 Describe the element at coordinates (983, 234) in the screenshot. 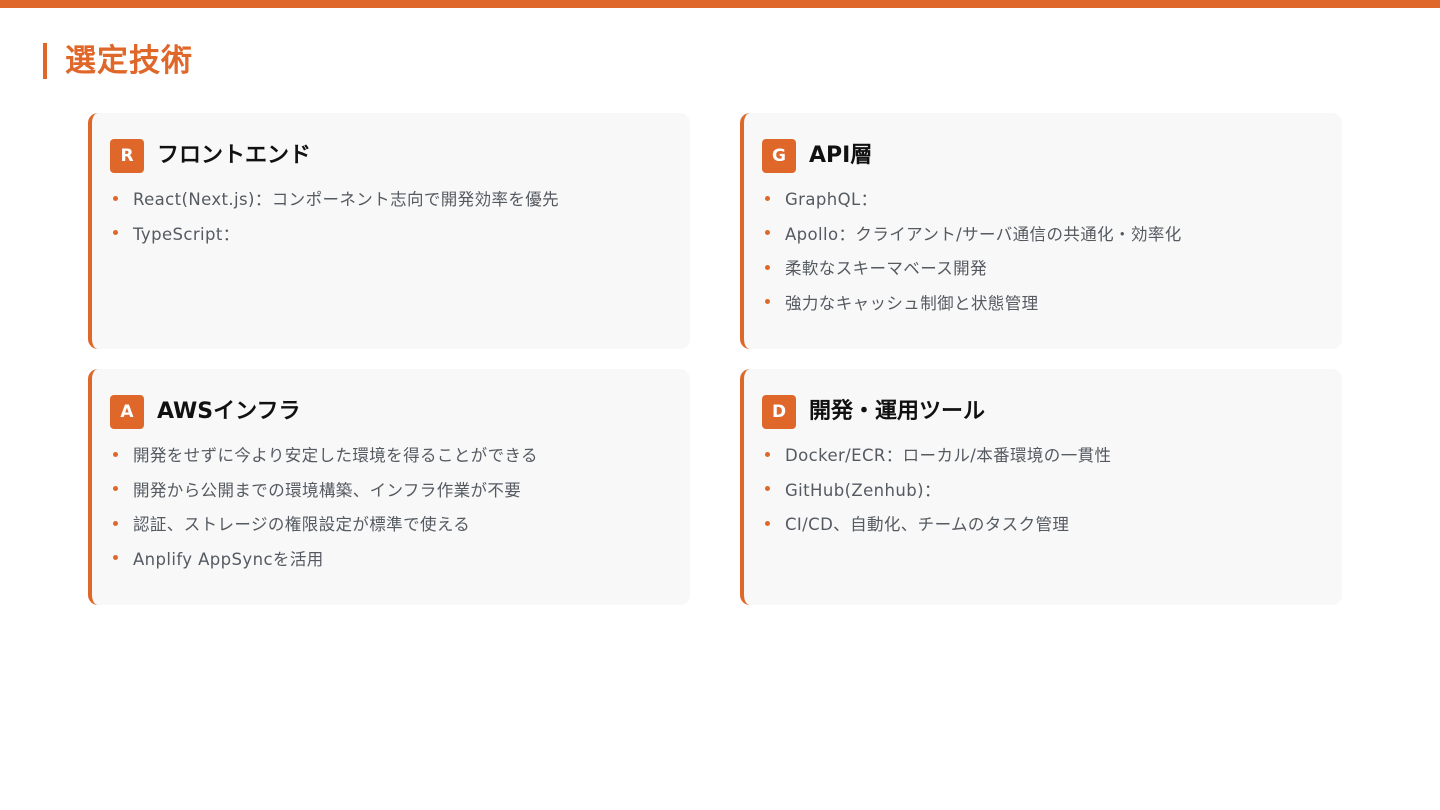

I see `list-item-text: Apollo：クライアント/サーバ通信の共通化・効率化` at that location.